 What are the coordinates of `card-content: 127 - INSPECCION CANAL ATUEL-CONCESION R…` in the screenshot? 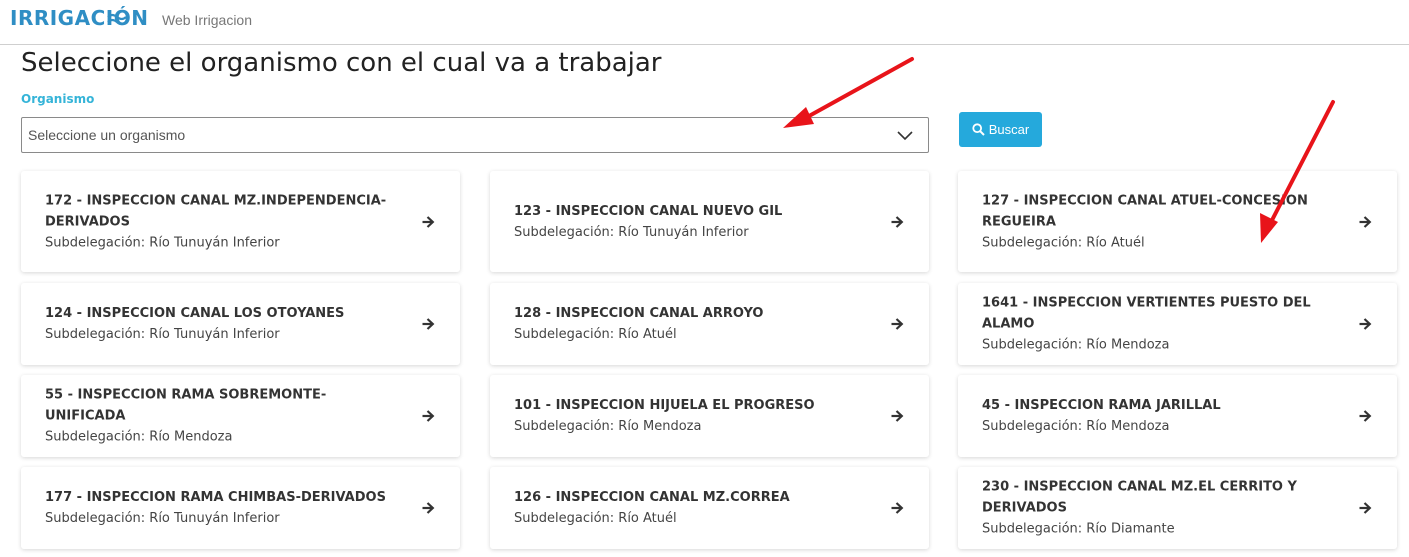 It's located at (1154, 221).